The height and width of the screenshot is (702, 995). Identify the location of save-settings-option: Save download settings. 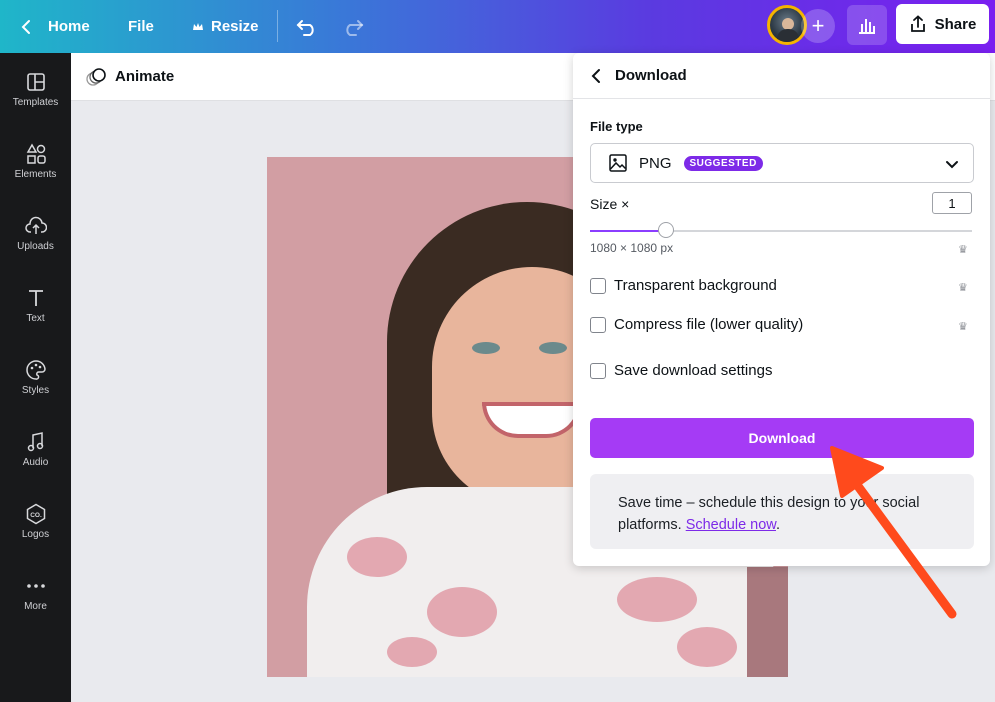
(681, 370).